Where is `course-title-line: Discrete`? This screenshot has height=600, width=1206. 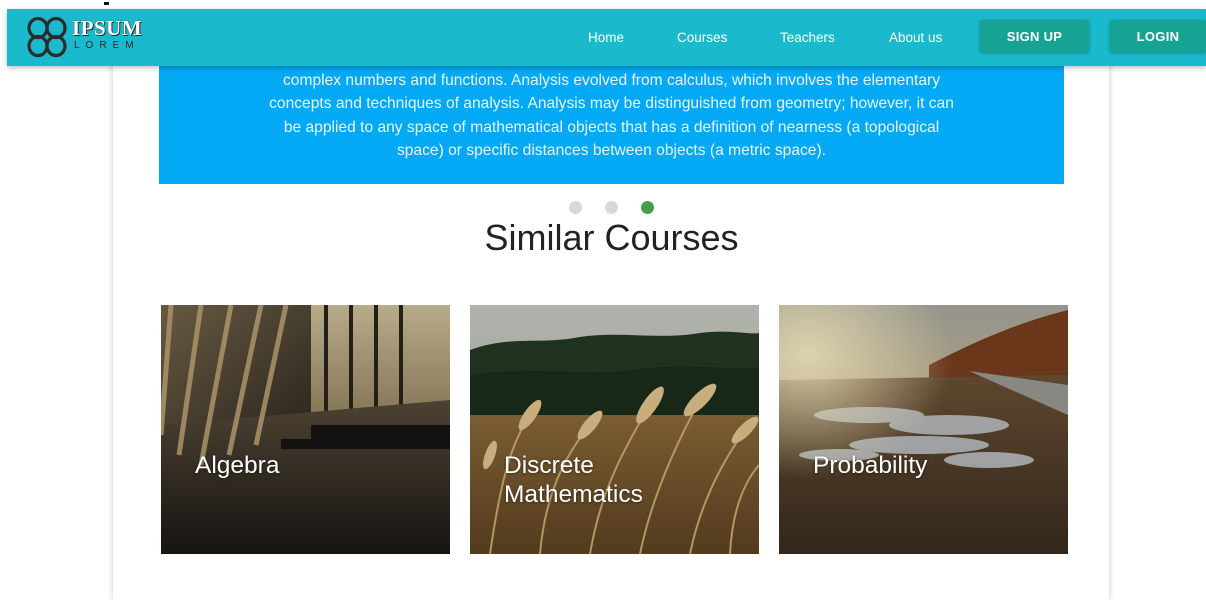
course-title-line: Discrete is located at coordinates (549, 465).